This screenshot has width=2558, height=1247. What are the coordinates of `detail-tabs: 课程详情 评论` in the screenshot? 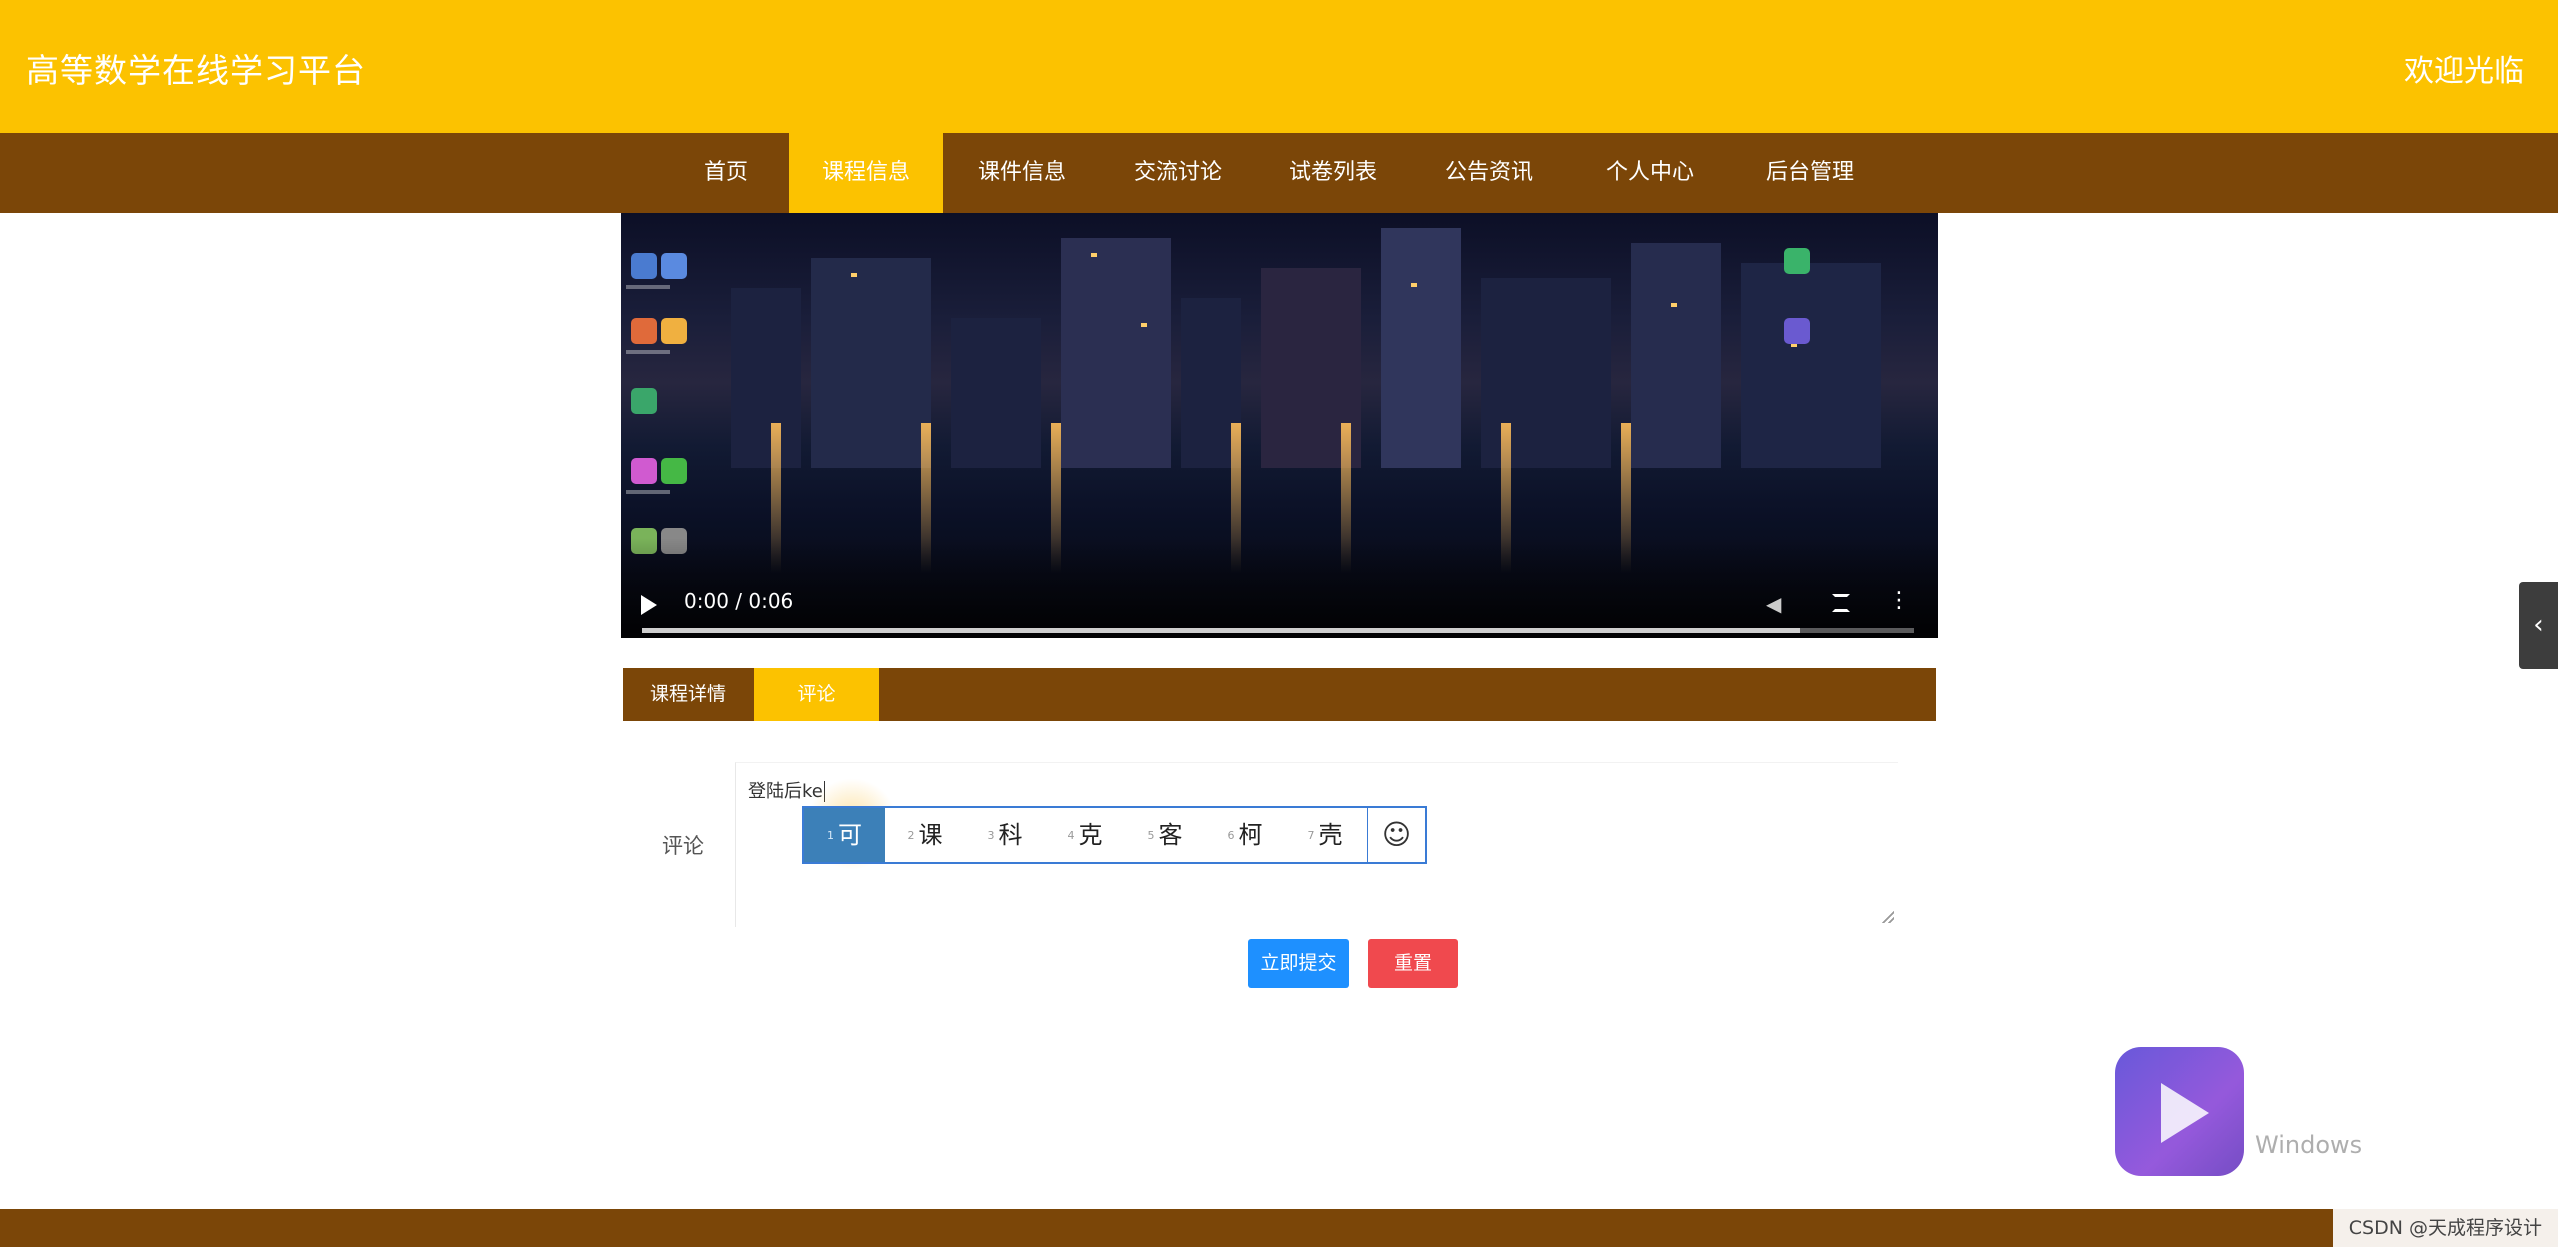 It's located at (1279, 694).